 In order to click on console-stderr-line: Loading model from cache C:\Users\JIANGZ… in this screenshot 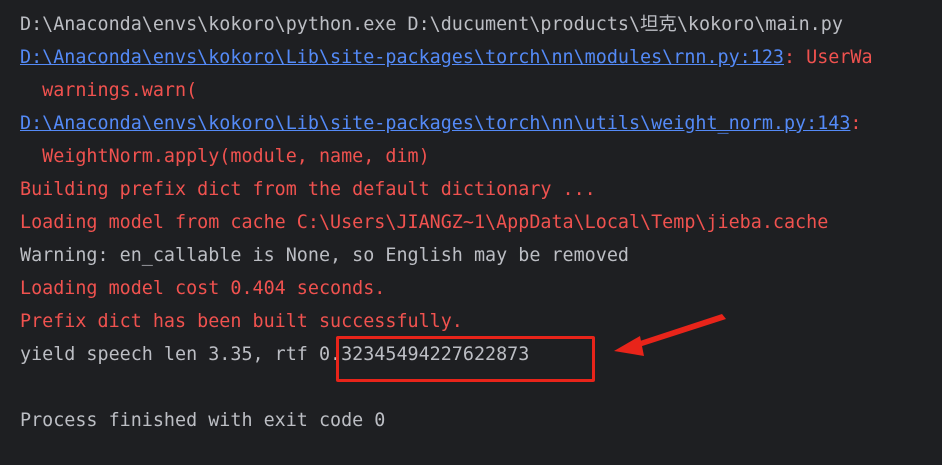, I will do `click(424, 222)`.